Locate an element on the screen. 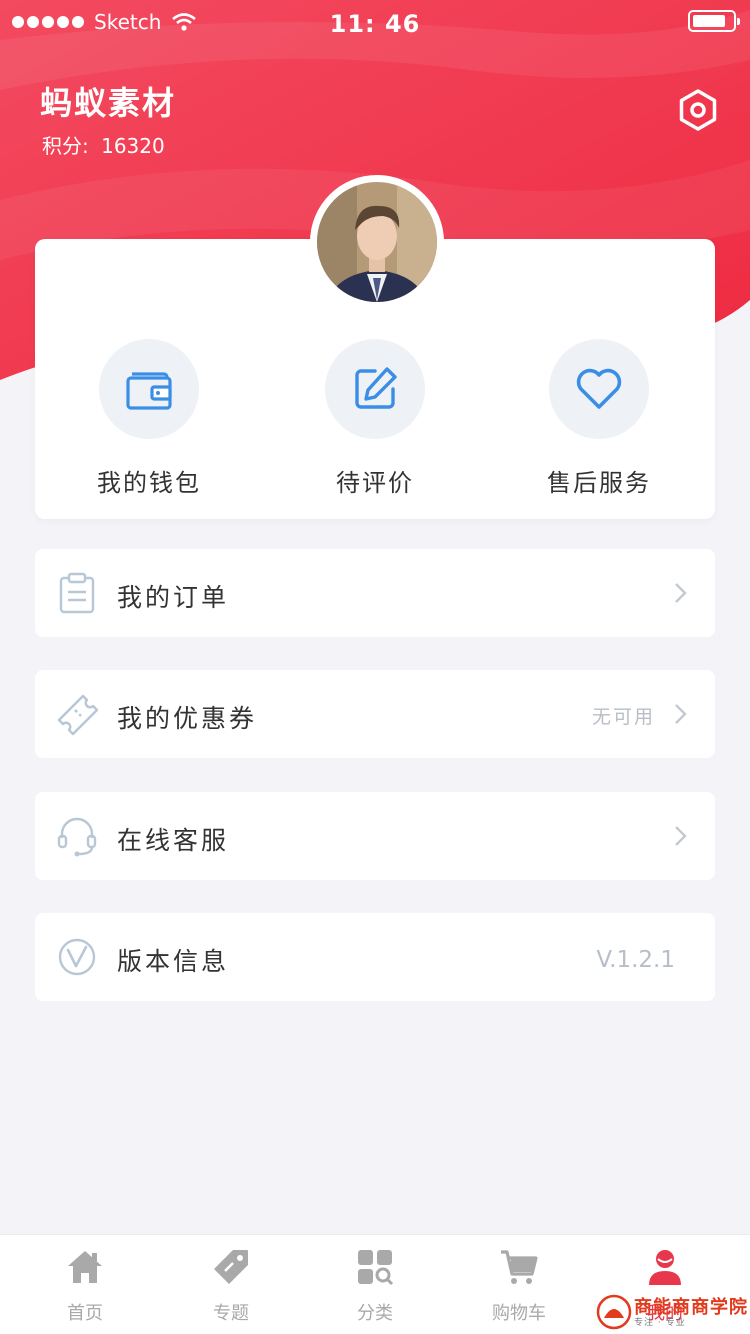  heart-icon is located at coordinates (599, 388).